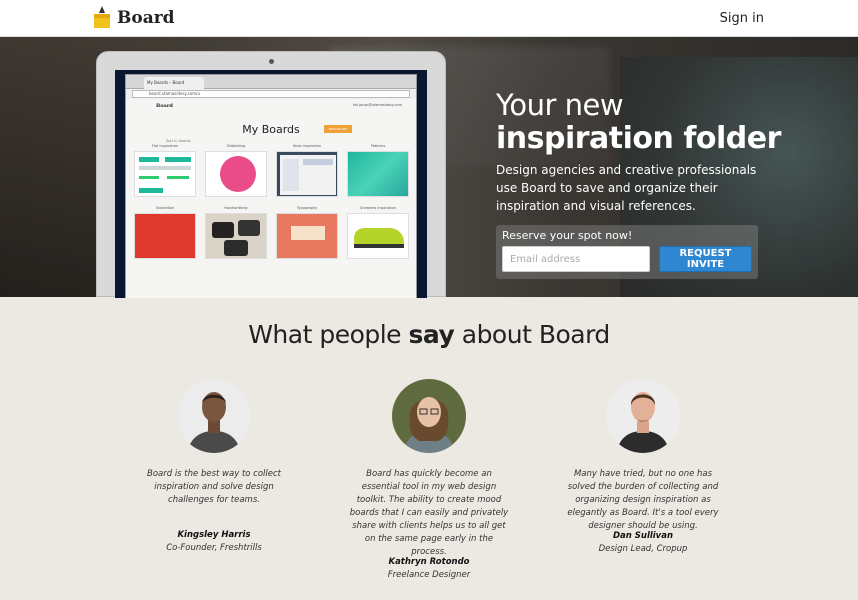 This screenshot has height=600, width=858. What do you see at coordinates (307, 146) in the screenshot?
I see `tile-label: Xbox inspiration` at bounding box center [307, 146].